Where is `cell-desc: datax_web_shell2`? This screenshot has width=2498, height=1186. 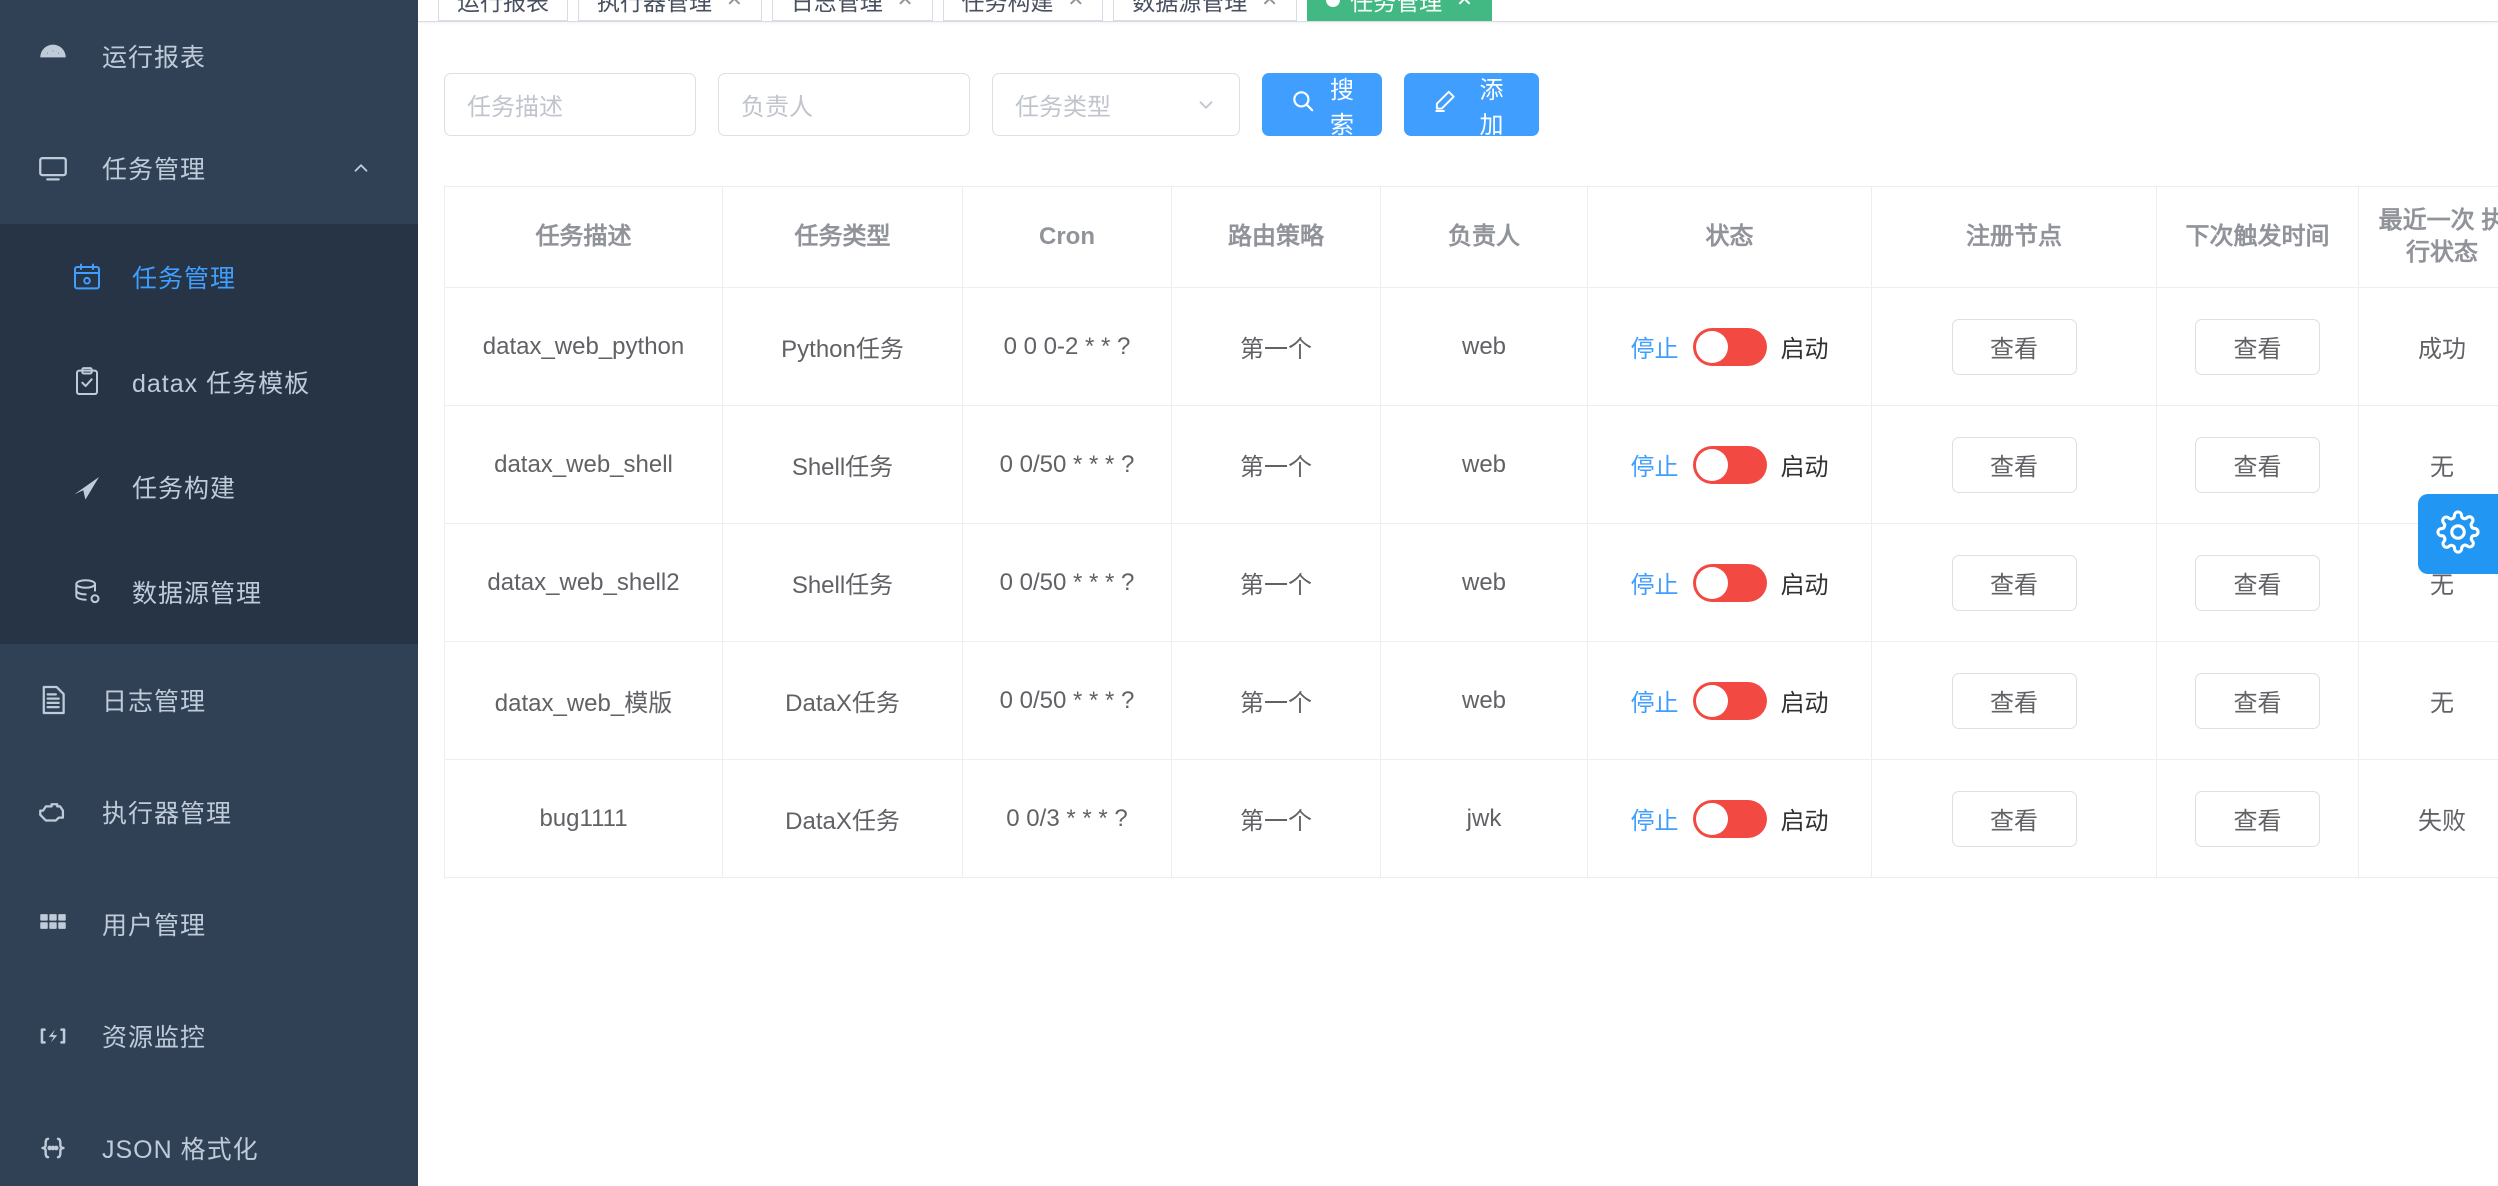 cell-desc: datax_web_shell2 is located at coordinates (584, 582).